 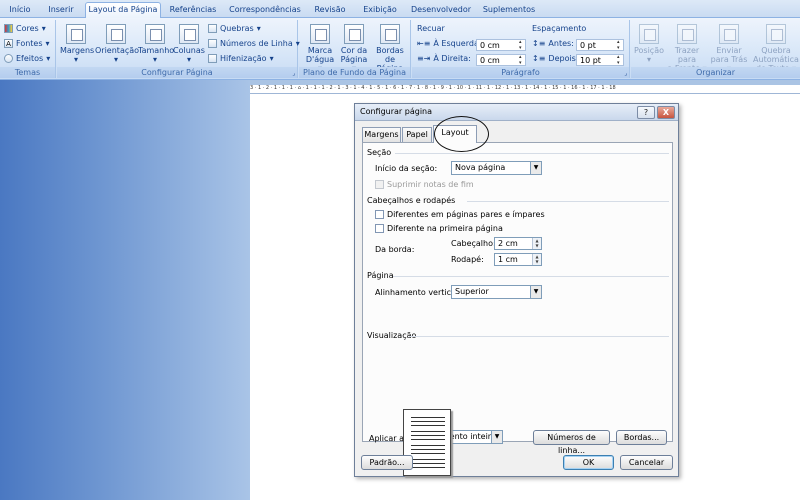 What do you see at coordinates (516, 112) in the screenshot?
I see `dialog-titlebar: Configurar página ? X` at bounding box center [516, 112].